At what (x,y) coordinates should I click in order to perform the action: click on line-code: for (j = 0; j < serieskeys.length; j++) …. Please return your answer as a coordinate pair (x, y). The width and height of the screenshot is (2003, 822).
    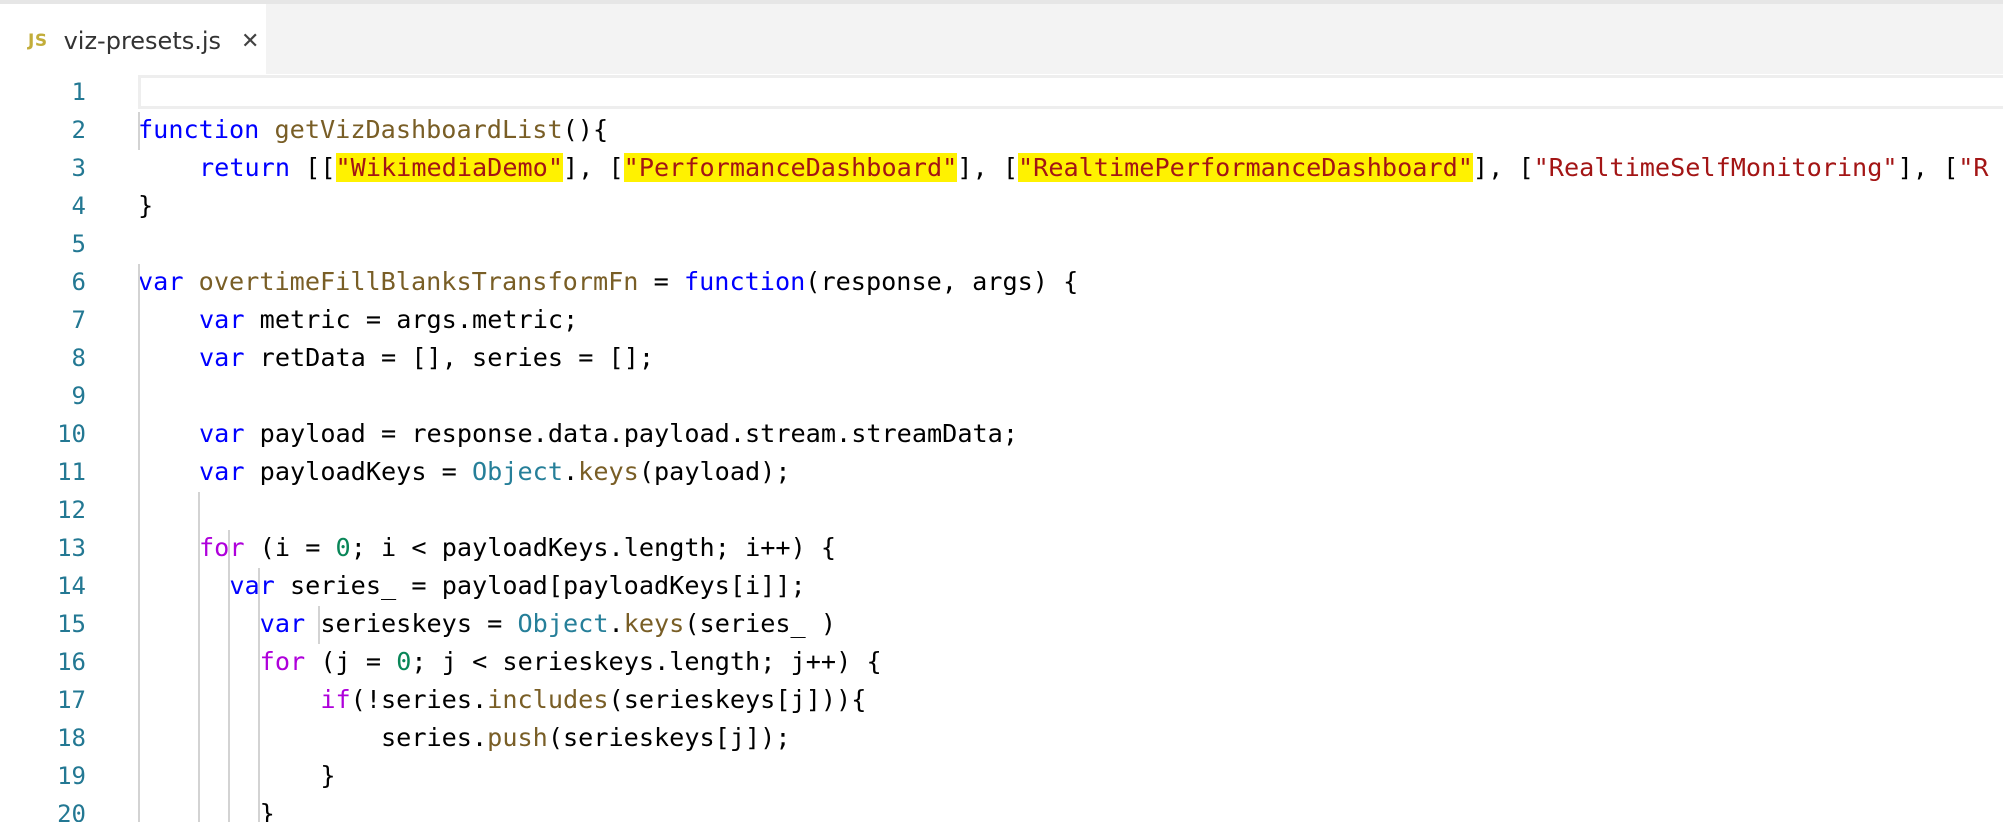
    Looking at the image, I should click on (570, 661).